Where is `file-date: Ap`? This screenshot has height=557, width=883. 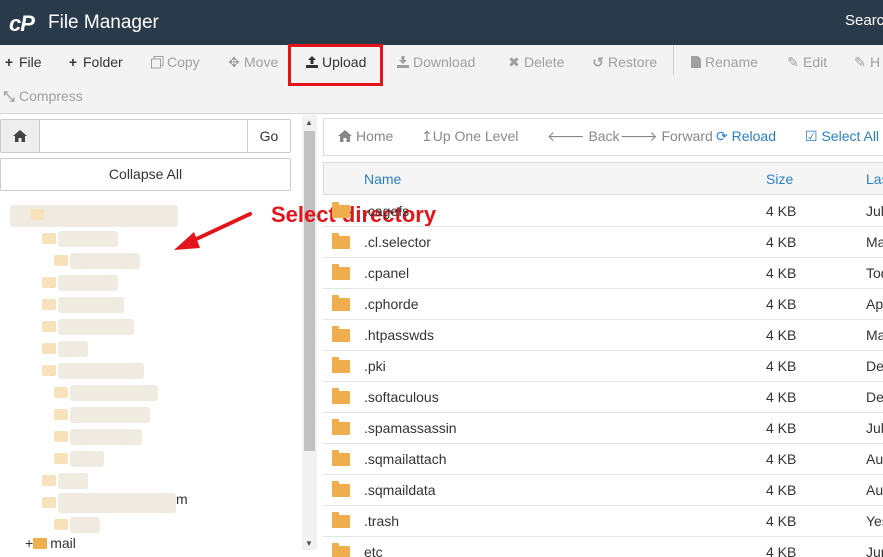 file-date: Ap is located at coordinates (874, 304).